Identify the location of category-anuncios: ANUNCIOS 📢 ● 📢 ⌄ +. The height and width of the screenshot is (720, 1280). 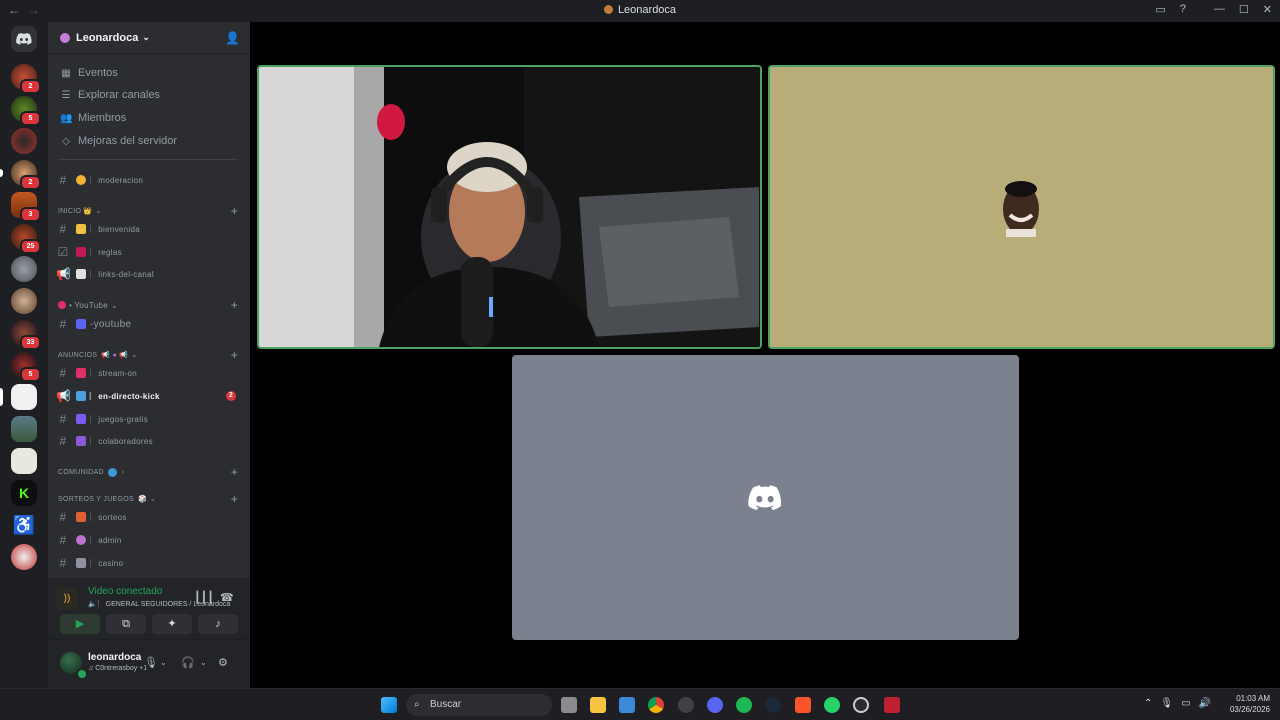
(149, 355).